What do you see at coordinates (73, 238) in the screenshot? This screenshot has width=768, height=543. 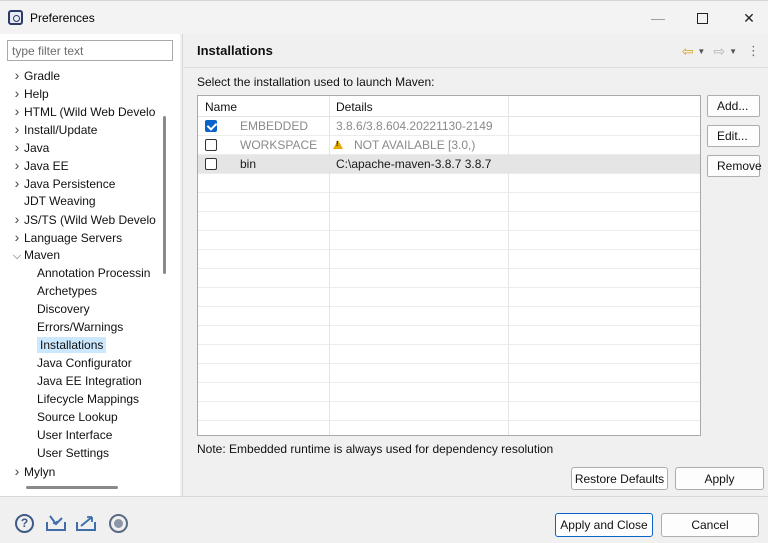 I see `tree-item-label: Language Servers` at bounding box center [73, 238].